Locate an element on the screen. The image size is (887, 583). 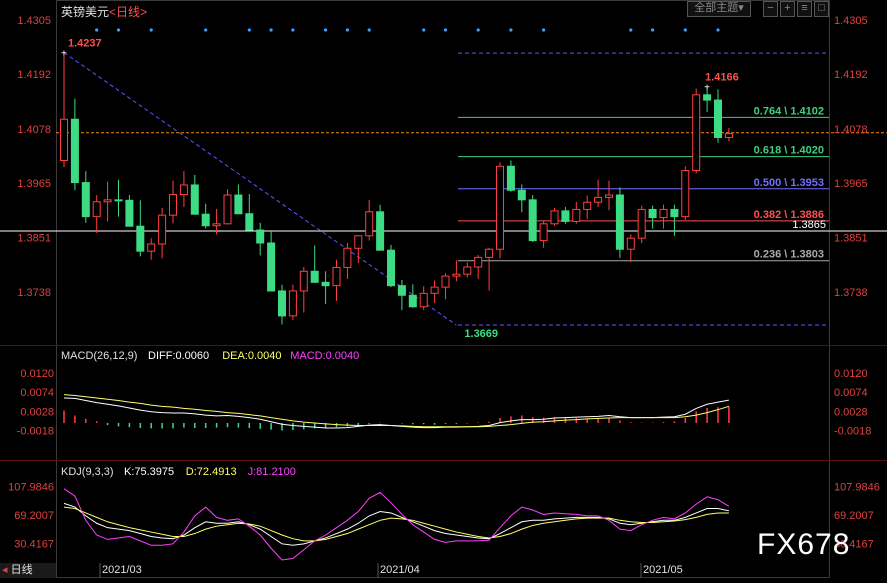
macd-tick-label-left: 0.0120 is located at coordinates (37, 374).